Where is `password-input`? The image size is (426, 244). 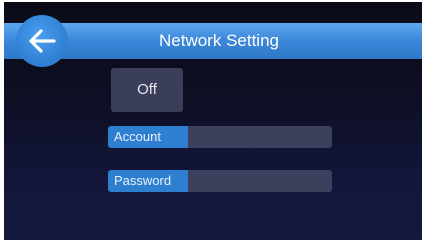
password-input is located at coordinates (259, 181).